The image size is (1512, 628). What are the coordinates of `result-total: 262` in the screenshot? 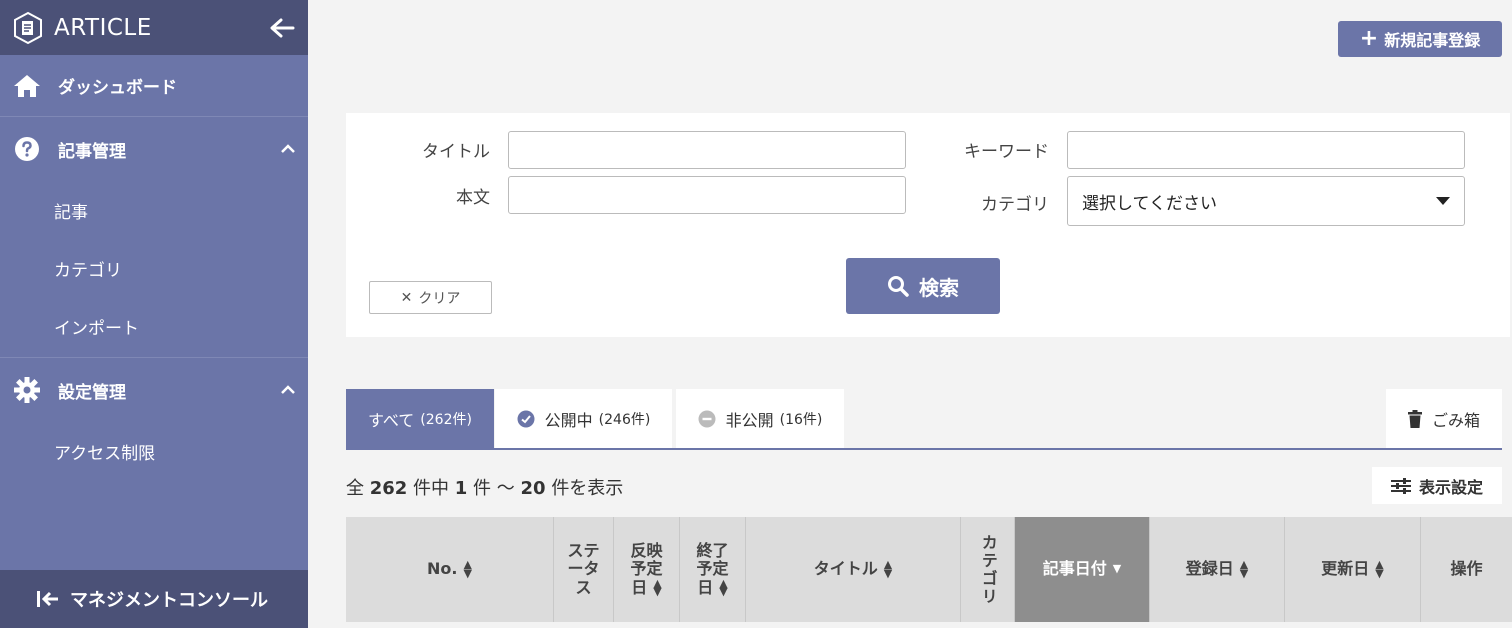 It's located at (388, 488).